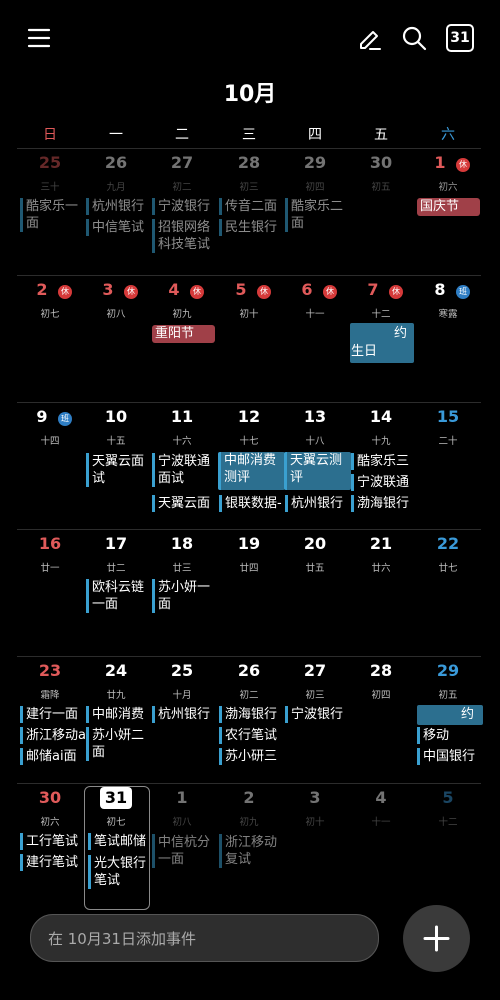 The height and width of the screenshot is (1000, 500). I want to click on menu-icon, so click(41, 38).